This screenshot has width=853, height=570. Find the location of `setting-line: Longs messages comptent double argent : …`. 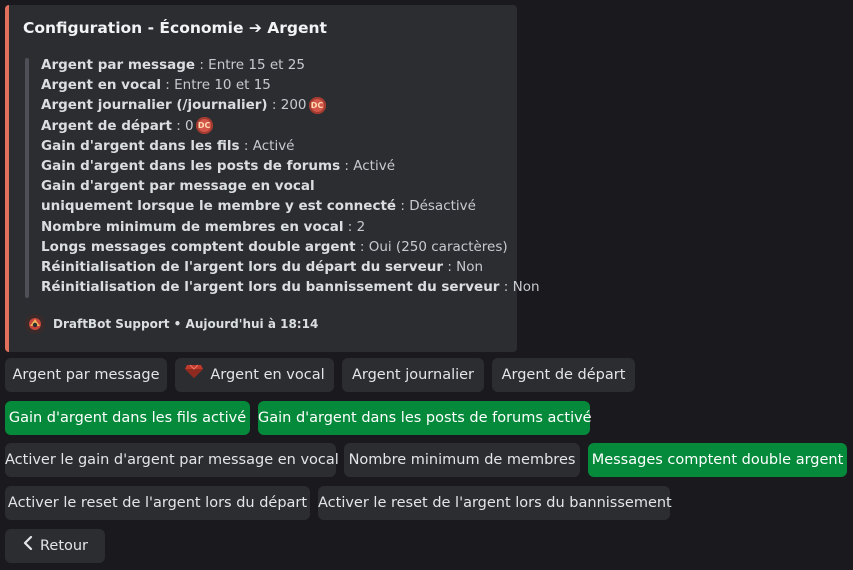

setting-line: Longs messages comptent double argent : … is located at coordinates (290, 247).